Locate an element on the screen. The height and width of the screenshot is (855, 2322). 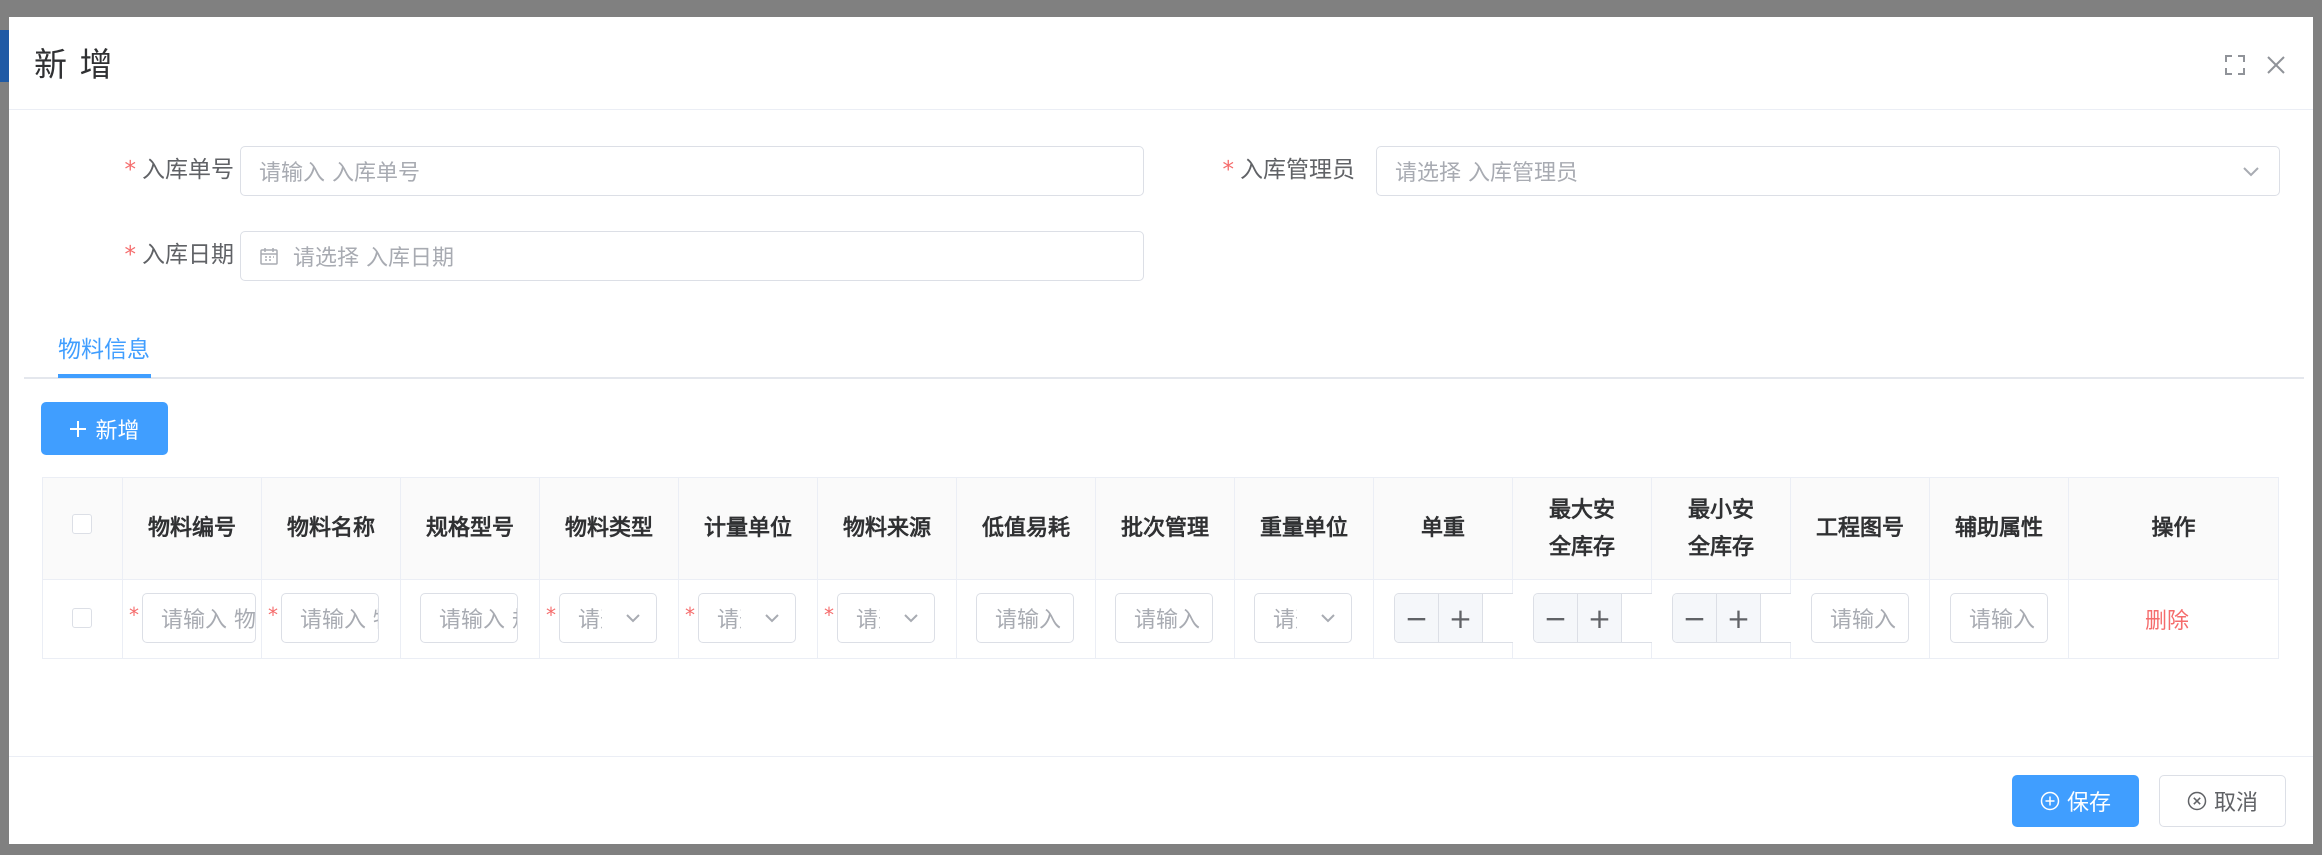
weight-unit-select: 请选择 is located at coordinates (1303, 618).